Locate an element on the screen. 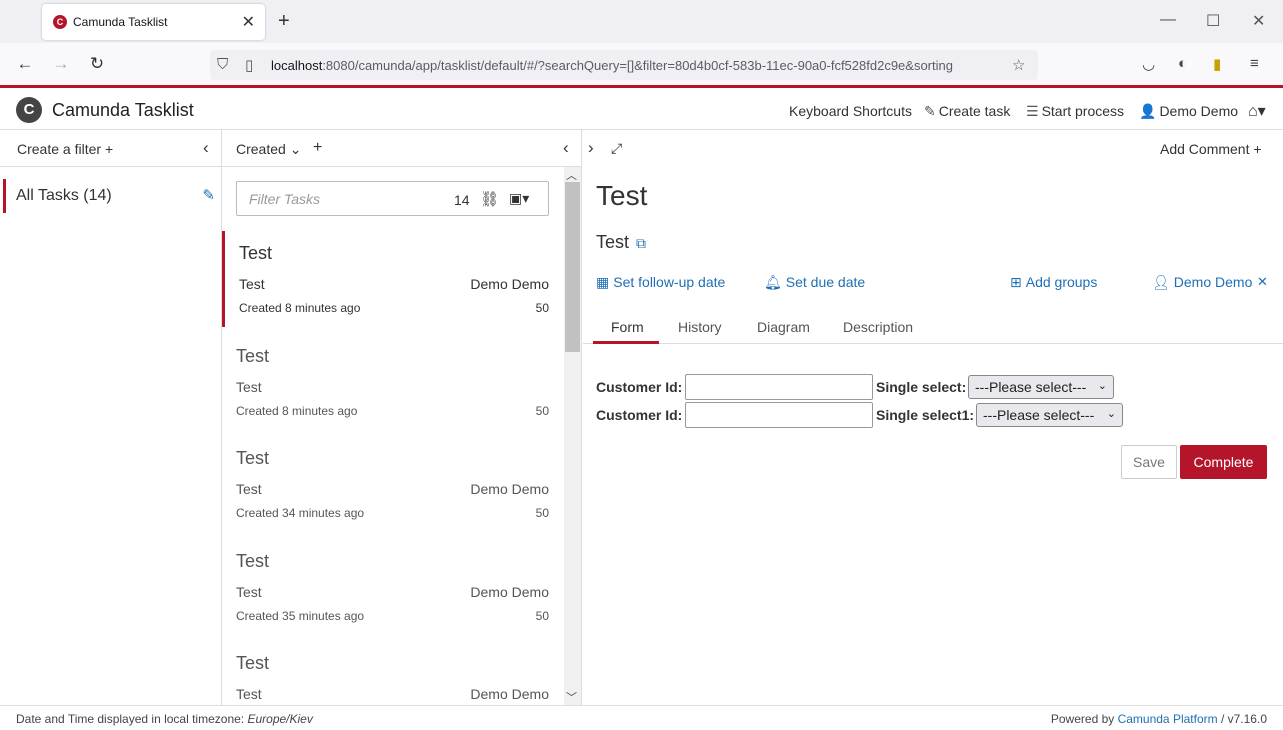 The height and width of the screenshot is (730, 1283). sort-dropdown: Created ⌄ is located at coordinates (268, 149).